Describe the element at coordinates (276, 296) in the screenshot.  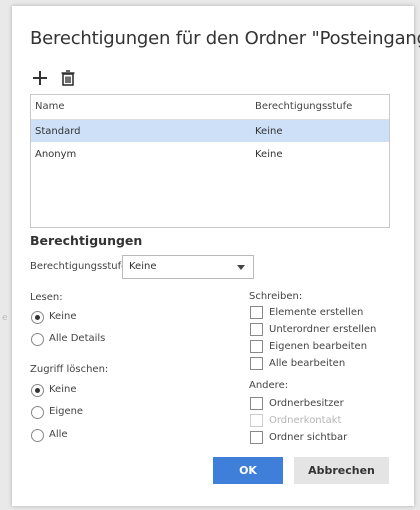
I see `write-label: Schreiben:` at that location.